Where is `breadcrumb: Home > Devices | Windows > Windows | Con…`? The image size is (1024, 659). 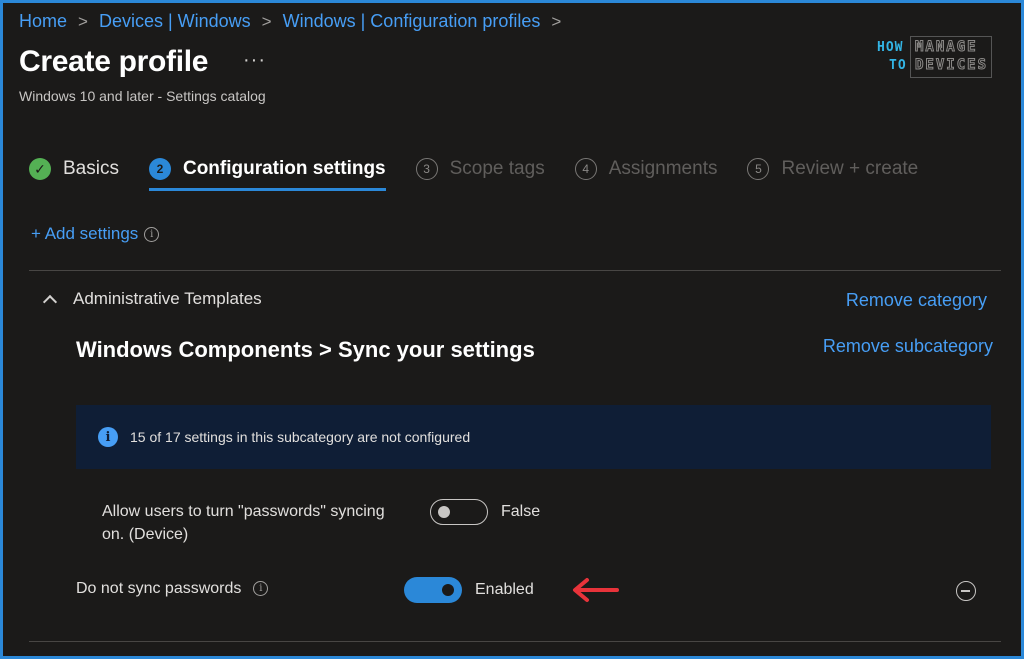
breadcrumb: Home > Devices | Windows > Windows | Con… is located at coordinates (295, 21).